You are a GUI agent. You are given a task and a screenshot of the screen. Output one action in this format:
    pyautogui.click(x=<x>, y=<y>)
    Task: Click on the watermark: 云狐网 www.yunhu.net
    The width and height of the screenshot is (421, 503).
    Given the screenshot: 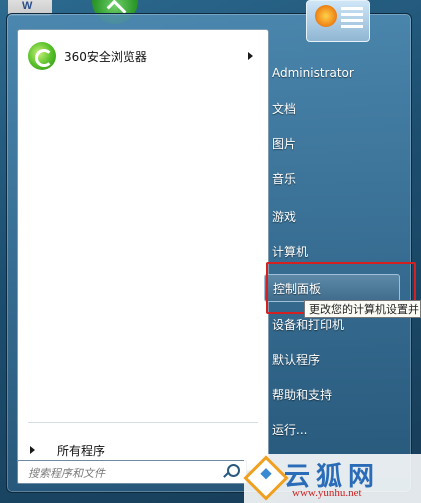 What is the action you would take?
    pyautogui.click(x=332, y=478)
    